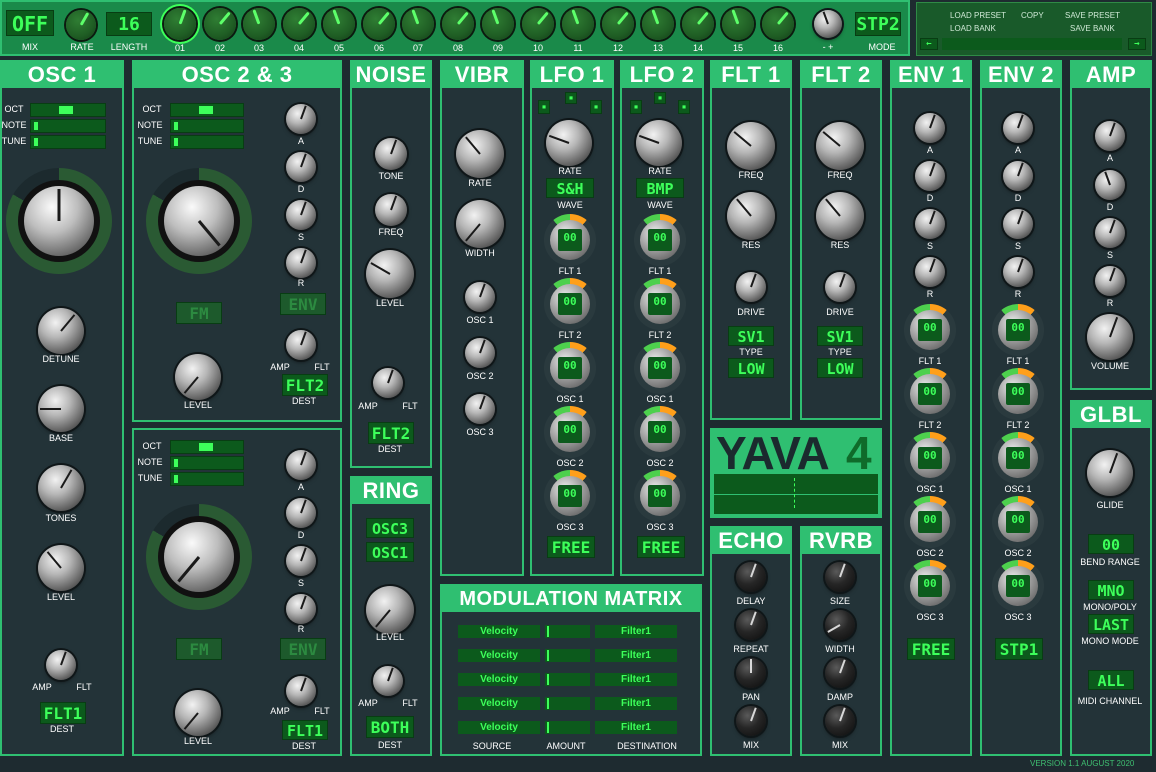  What do you see at coordinates (1111, 590) in the screenshot?
I see `glbl-monopoly-display: MNO` at bounding box center [1111, 590].